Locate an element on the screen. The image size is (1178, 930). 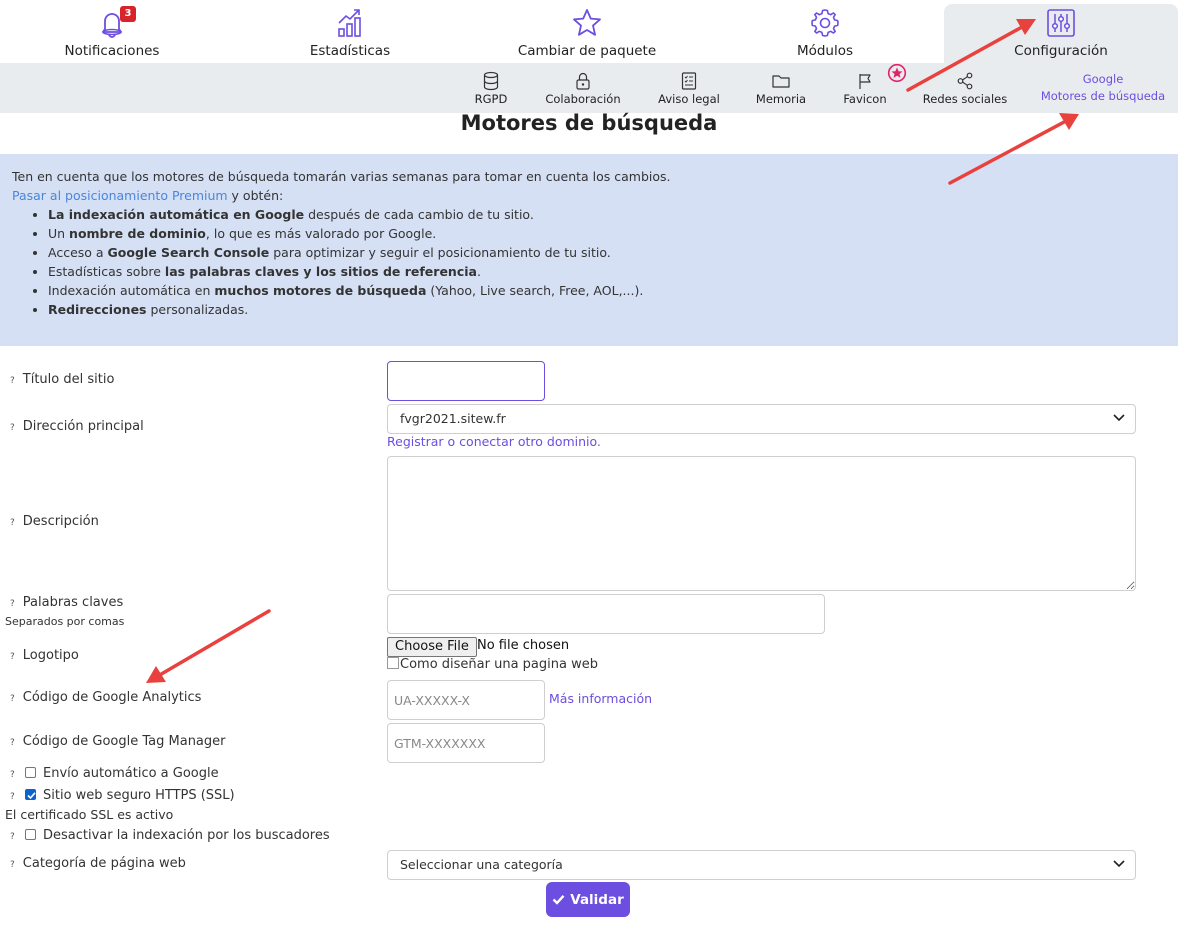
ssl-status: El certificado SSL es activo is located at coordinates (89, 814).